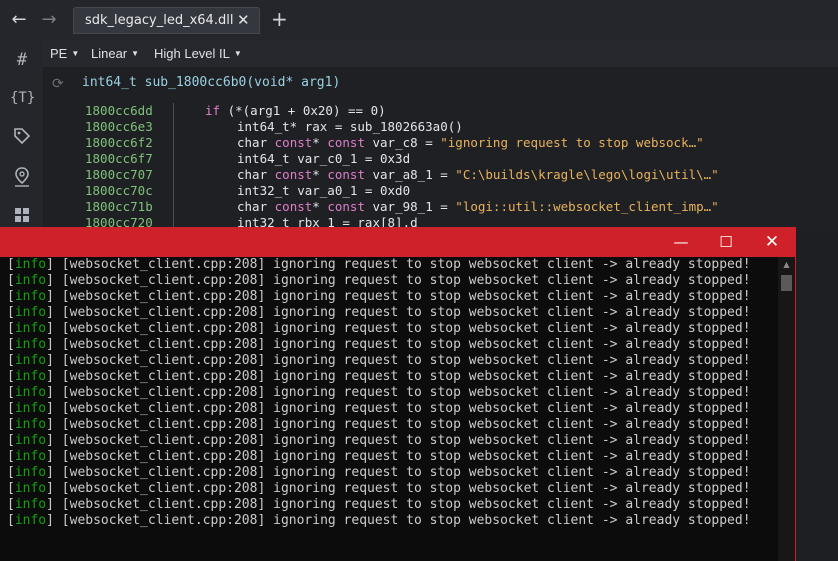 Image resolution: width=838 pixels, height=561 pixels. Describe the element at coordinates (119, 190) in the screenshot. I see `code-address: 1800cc70c` at that location.